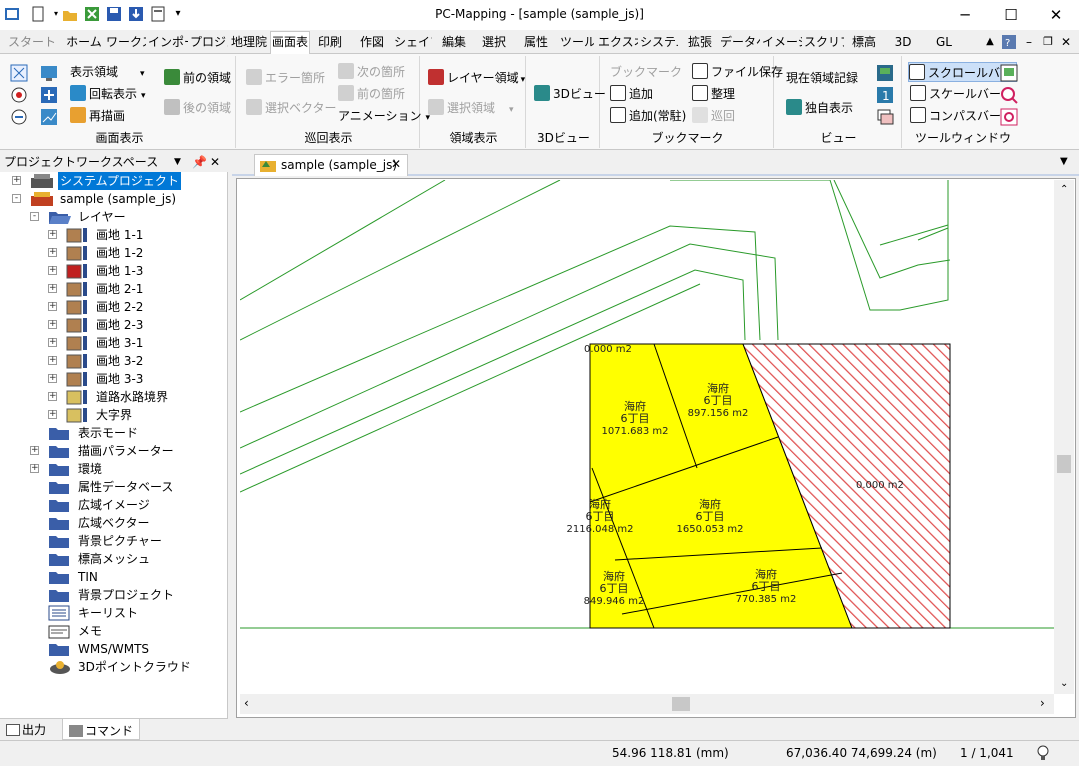 This screenshot has width=1079, height=766. Describe the element at coordinates (113, 433) in the screenshot. I see `tree-folder-item: 表示モード` at that location.